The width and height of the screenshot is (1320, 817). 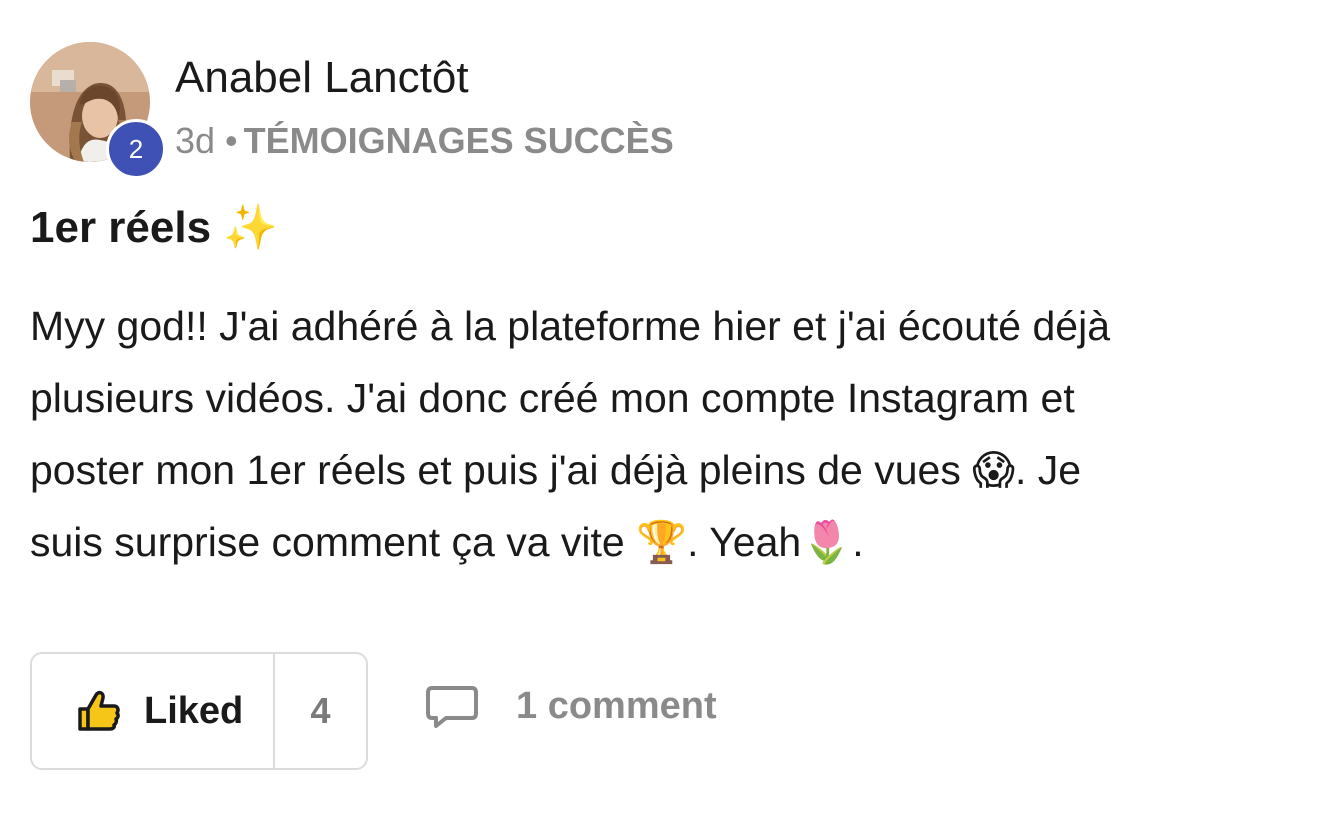 I want to click on comment-count-label: 1 comment, so click(x=616, y=705).